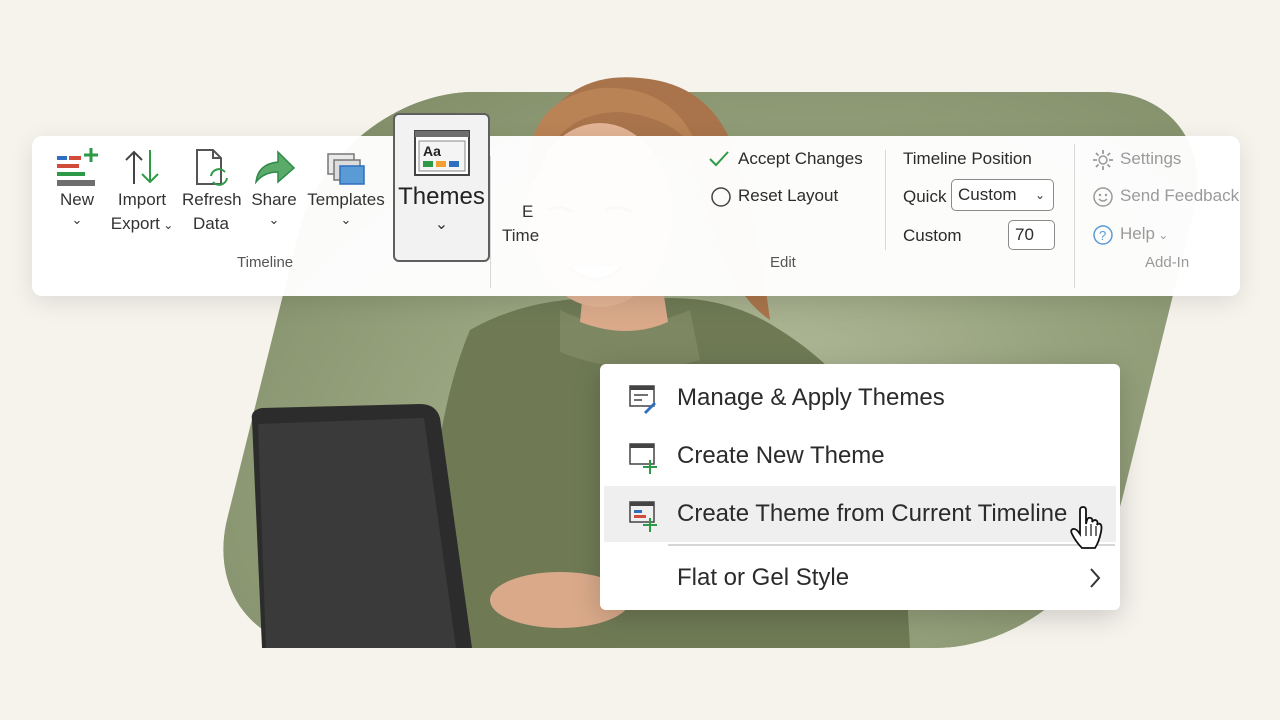 The width and height of the screenshot is (1280, 720). I want to click on quick-position-select: Custom ⌄, so click(1002, 195).